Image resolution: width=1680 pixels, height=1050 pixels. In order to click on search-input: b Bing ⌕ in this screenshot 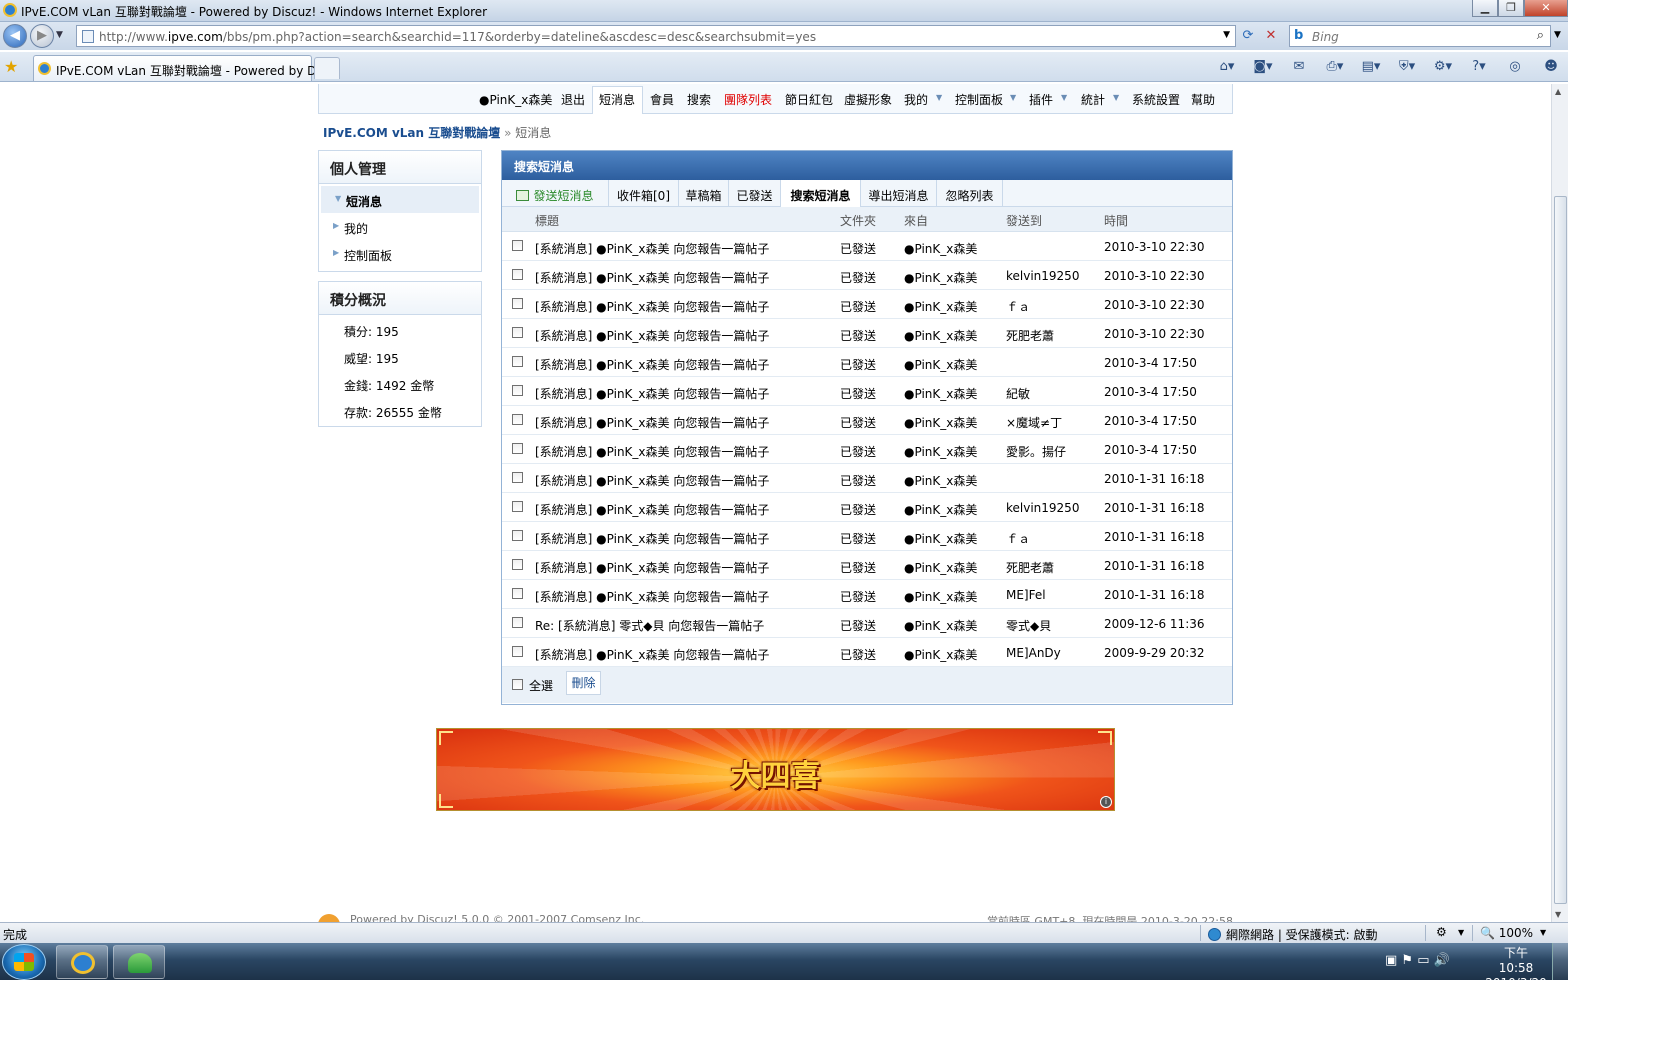, I will do `click(1420, 36)`.